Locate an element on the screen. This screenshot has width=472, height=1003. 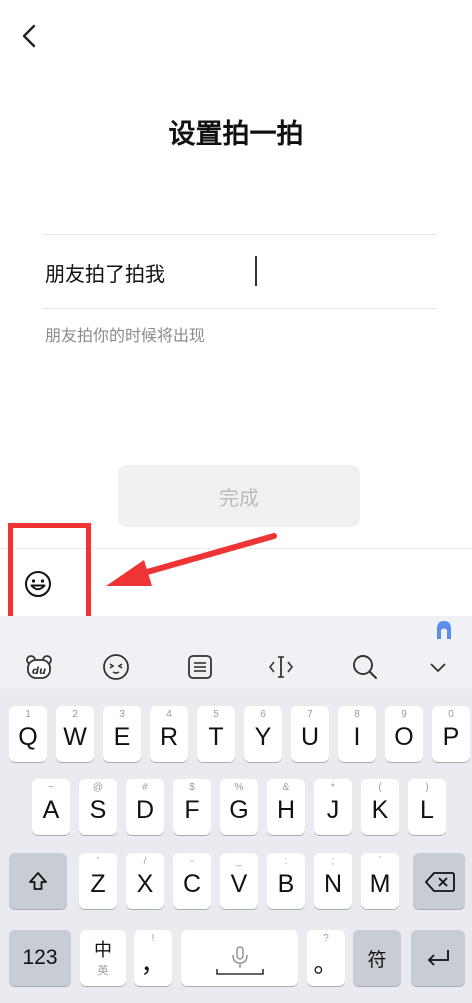
annotation-arrow-icon is located at coordinates (191, 559).